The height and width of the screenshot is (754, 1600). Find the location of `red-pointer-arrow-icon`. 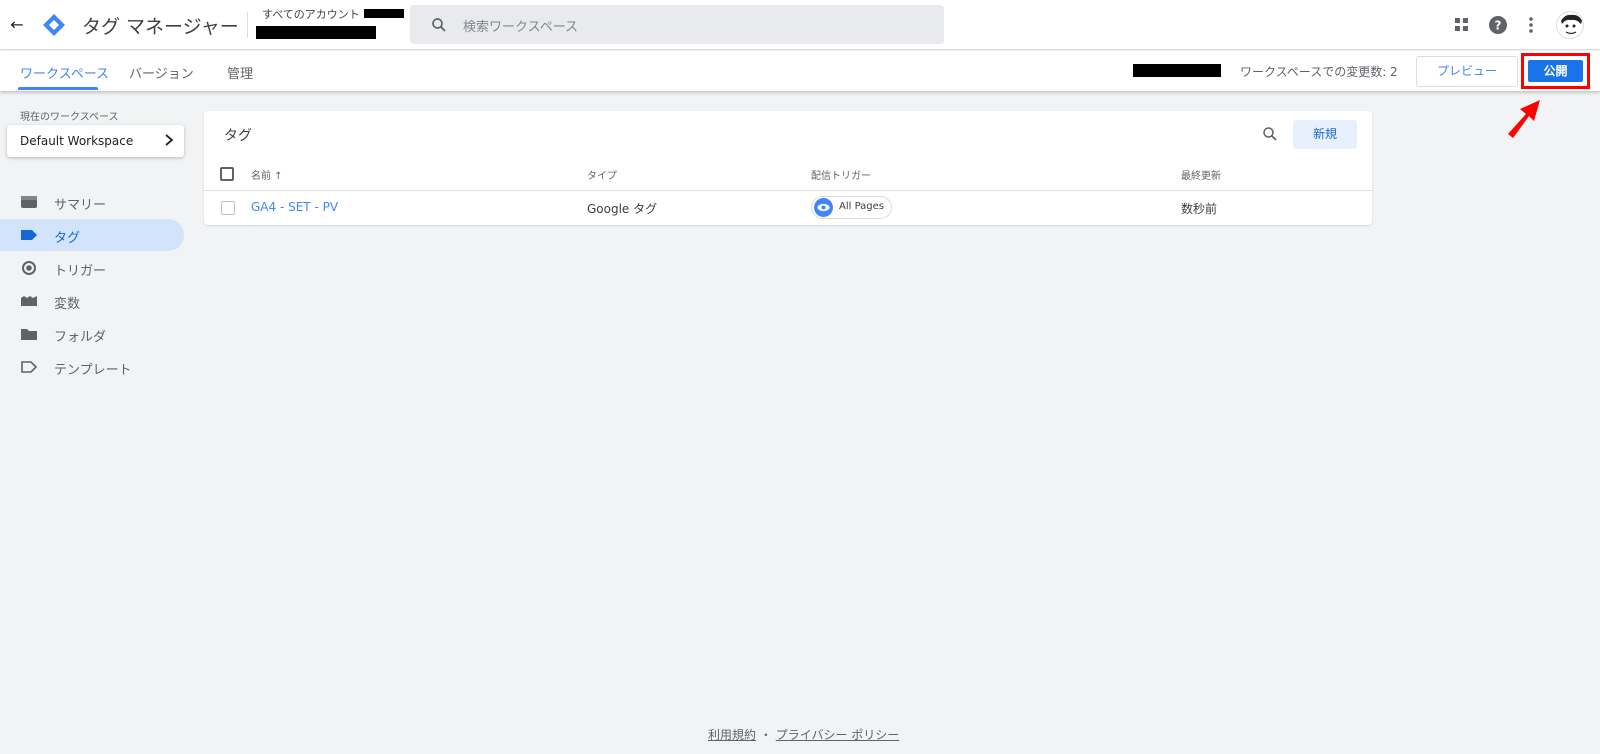

red-pointer-arrow-icon is located at coordinates (1524, 119).